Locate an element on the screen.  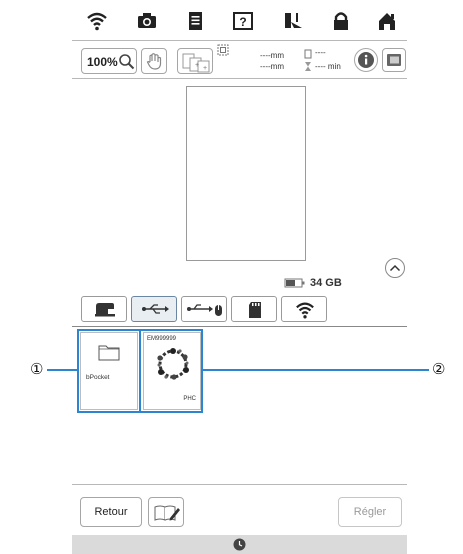
set-button-label: Régler is located at coordinates (370, 512).